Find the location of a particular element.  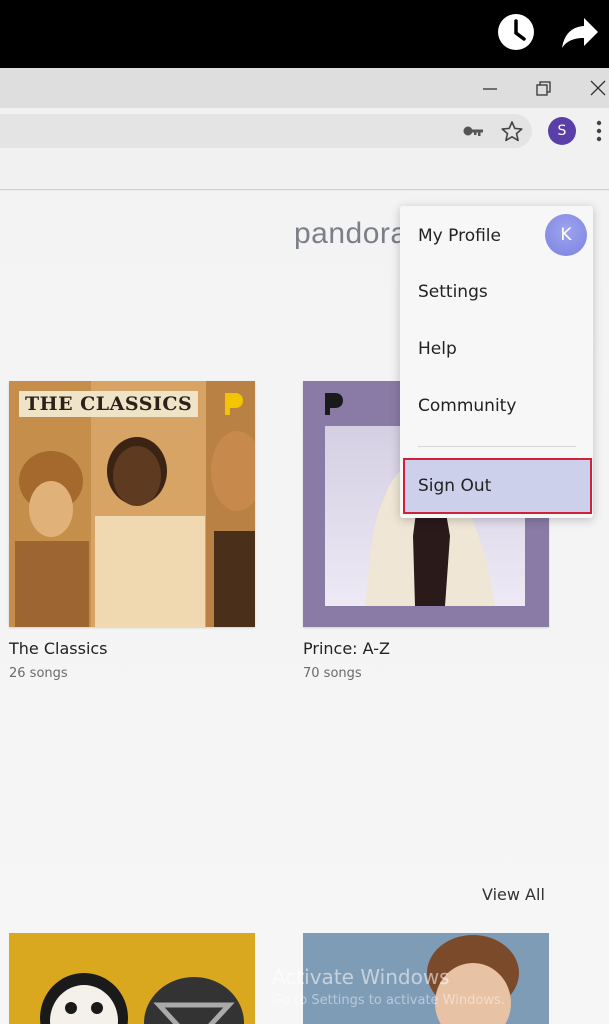

close-icon is located at coordinates (597, 88).